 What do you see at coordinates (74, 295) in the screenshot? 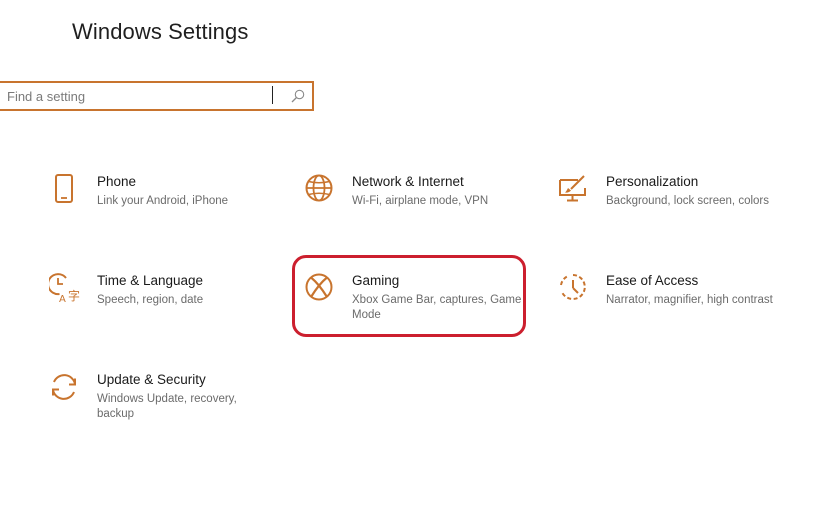
I see `svg-text: 字` at bounding box center [74, 295].